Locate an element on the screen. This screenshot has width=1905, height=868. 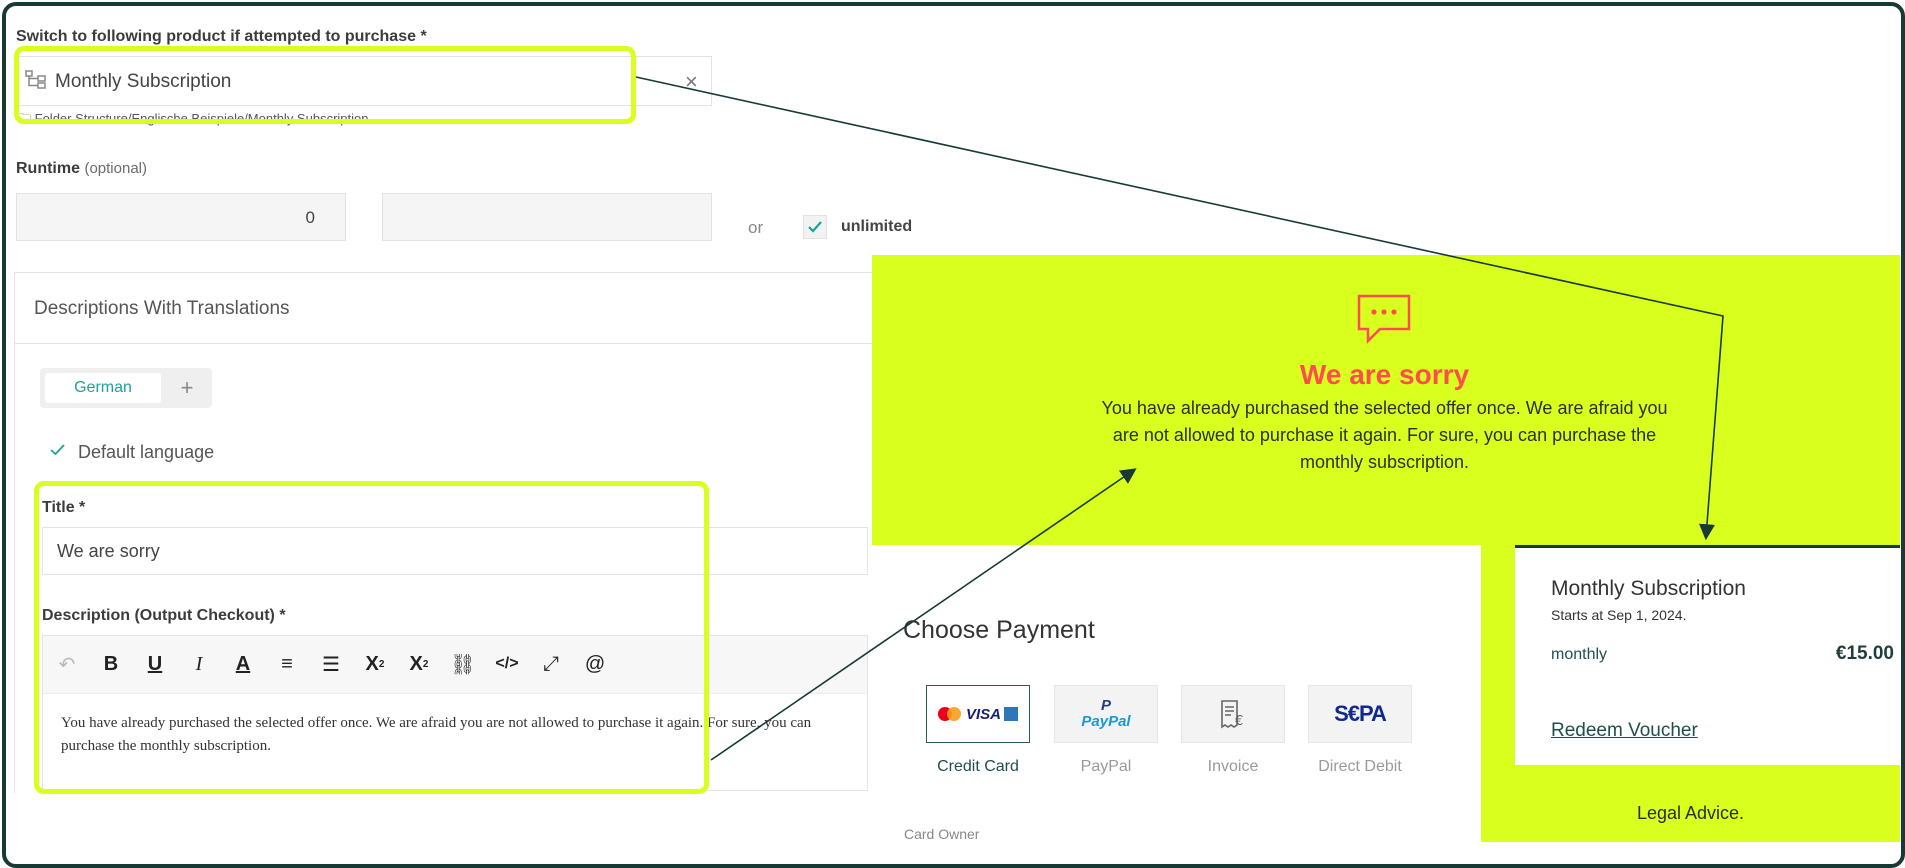
tab-german: German is located at coordinates (103, 388).